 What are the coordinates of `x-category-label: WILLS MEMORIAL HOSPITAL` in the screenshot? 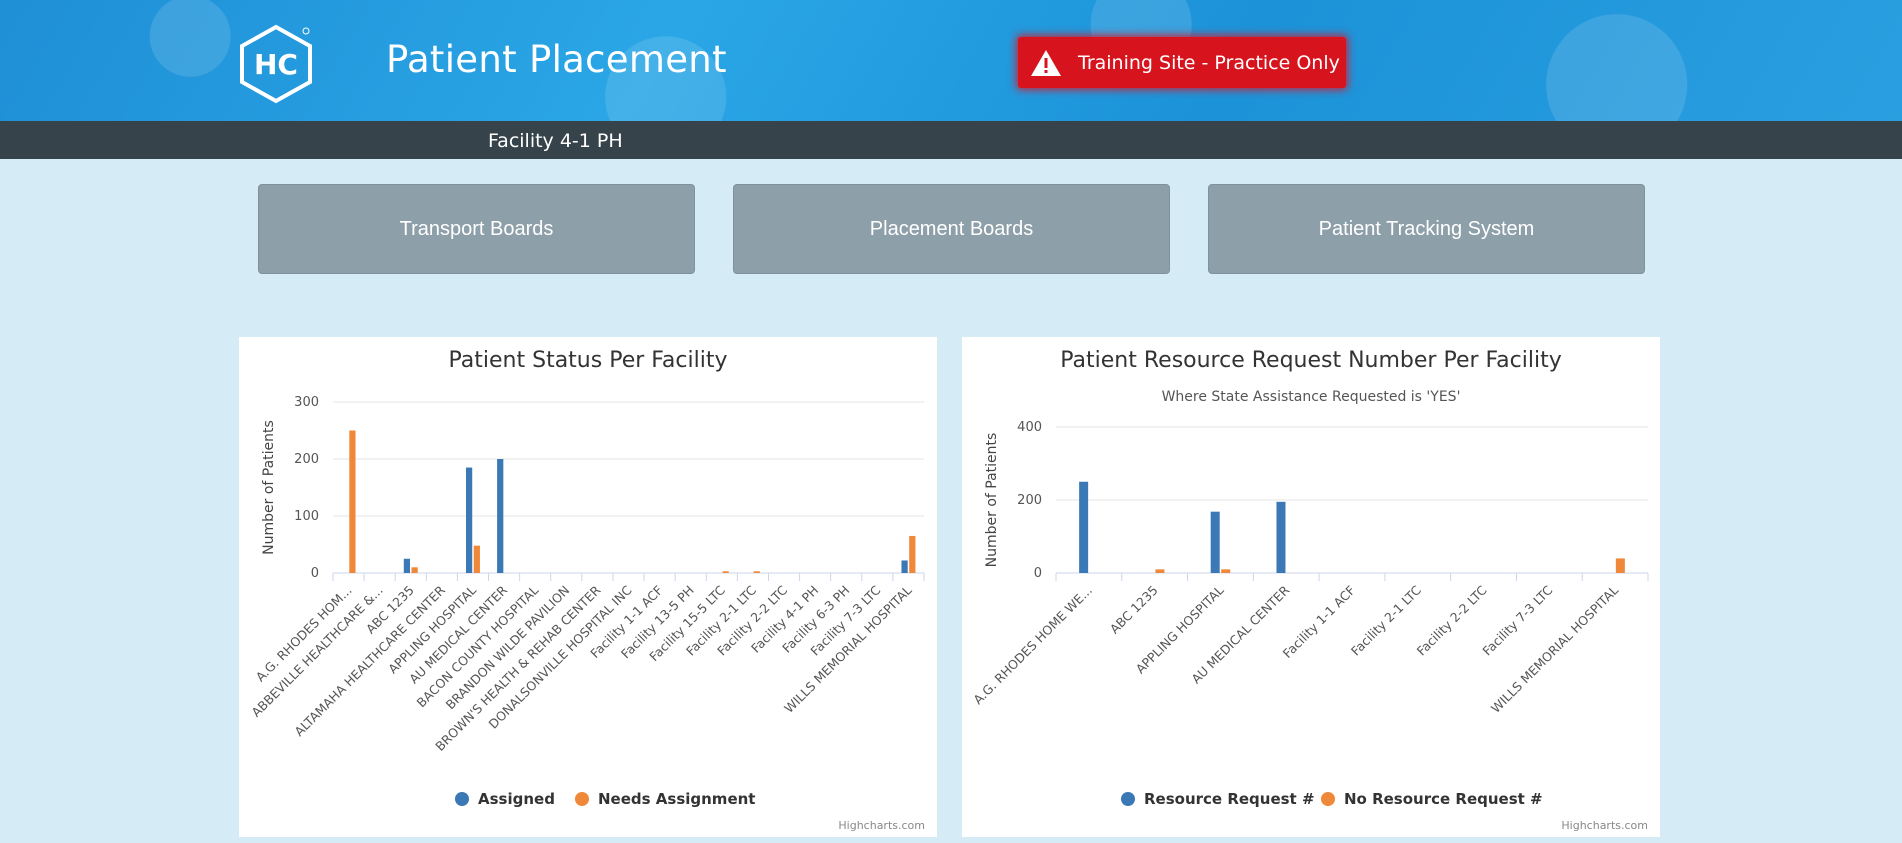 It's located at (1554, 648).